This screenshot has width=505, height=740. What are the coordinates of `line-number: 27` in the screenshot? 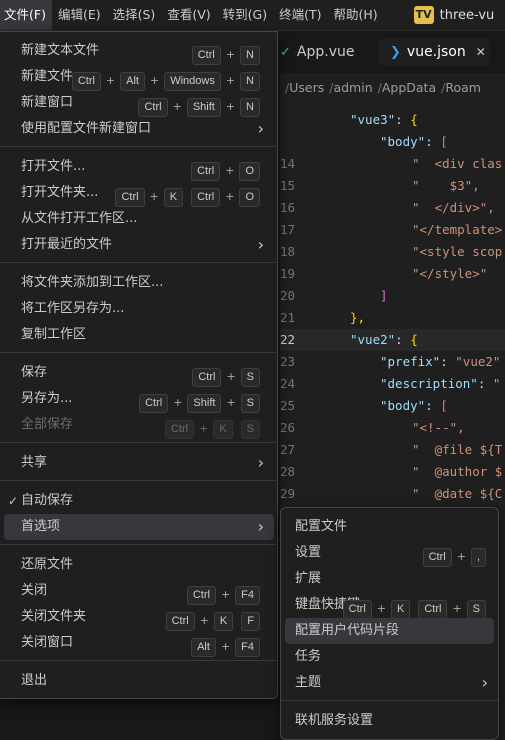 It's located at (288, 449).